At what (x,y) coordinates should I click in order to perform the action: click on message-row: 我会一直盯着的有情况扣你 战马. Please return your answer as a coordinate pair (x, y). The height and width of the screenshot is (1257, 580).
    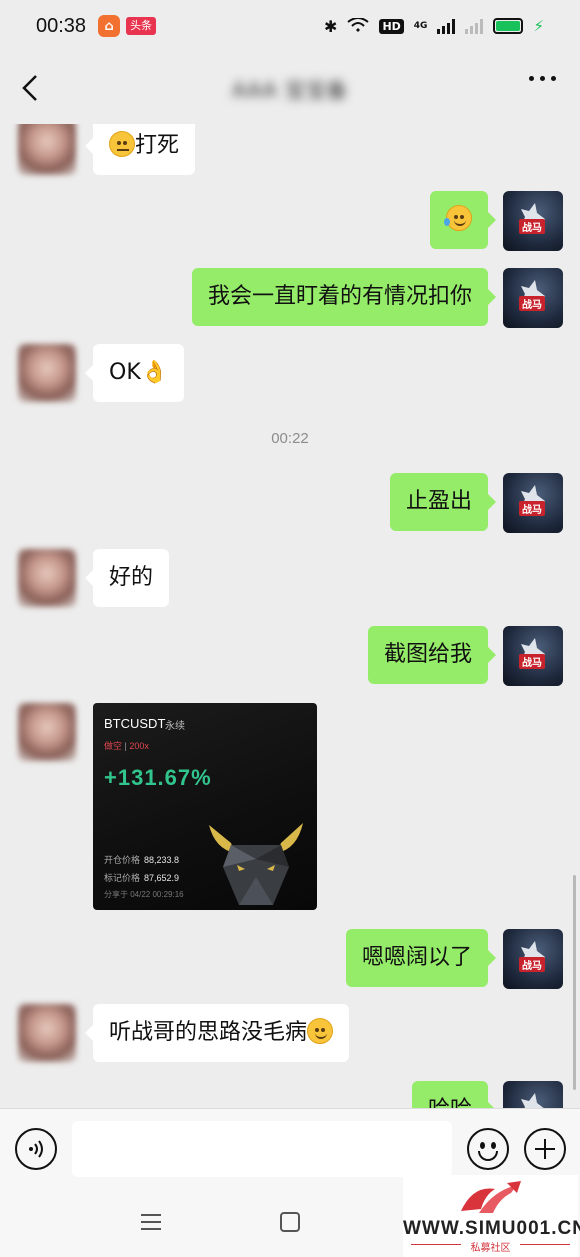
    Looking at the image, I should click on (290, 298).